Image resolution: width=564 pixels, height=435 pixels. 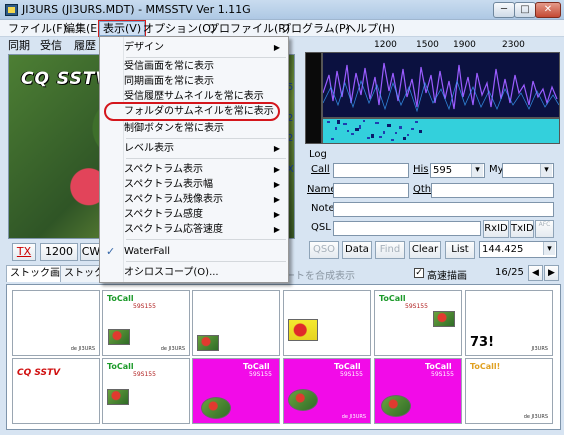 What do you see at coordinates (85, 46) in the screenshot?
I see `tab-history: 履歴` at bounding box center [85, 46].